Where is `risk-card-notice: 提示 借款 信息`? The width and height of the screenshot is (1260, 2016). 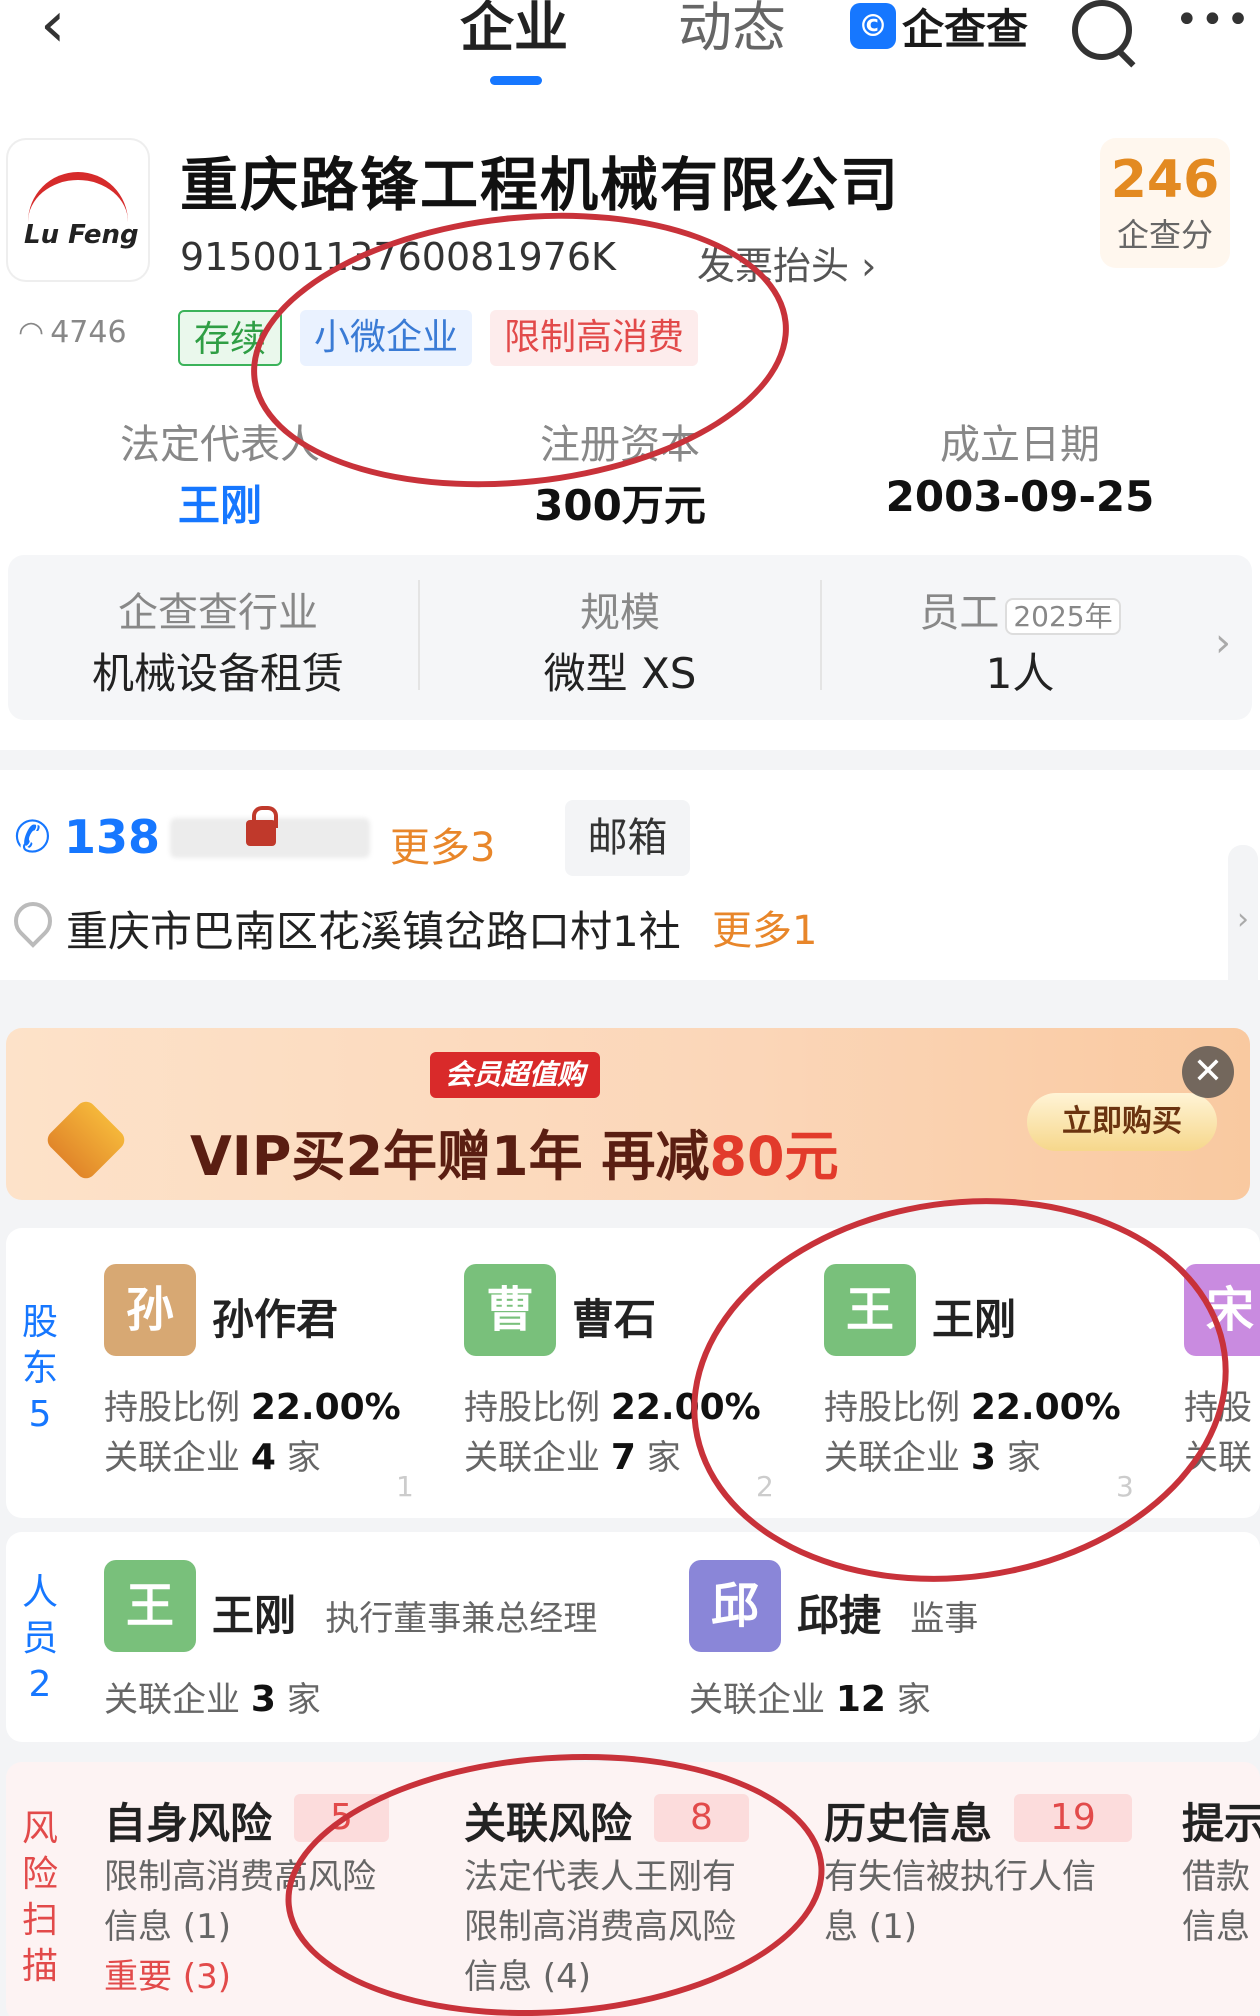 risk-card-notice: 提示 借款 信息 is located at coordinates (1221, 1900).